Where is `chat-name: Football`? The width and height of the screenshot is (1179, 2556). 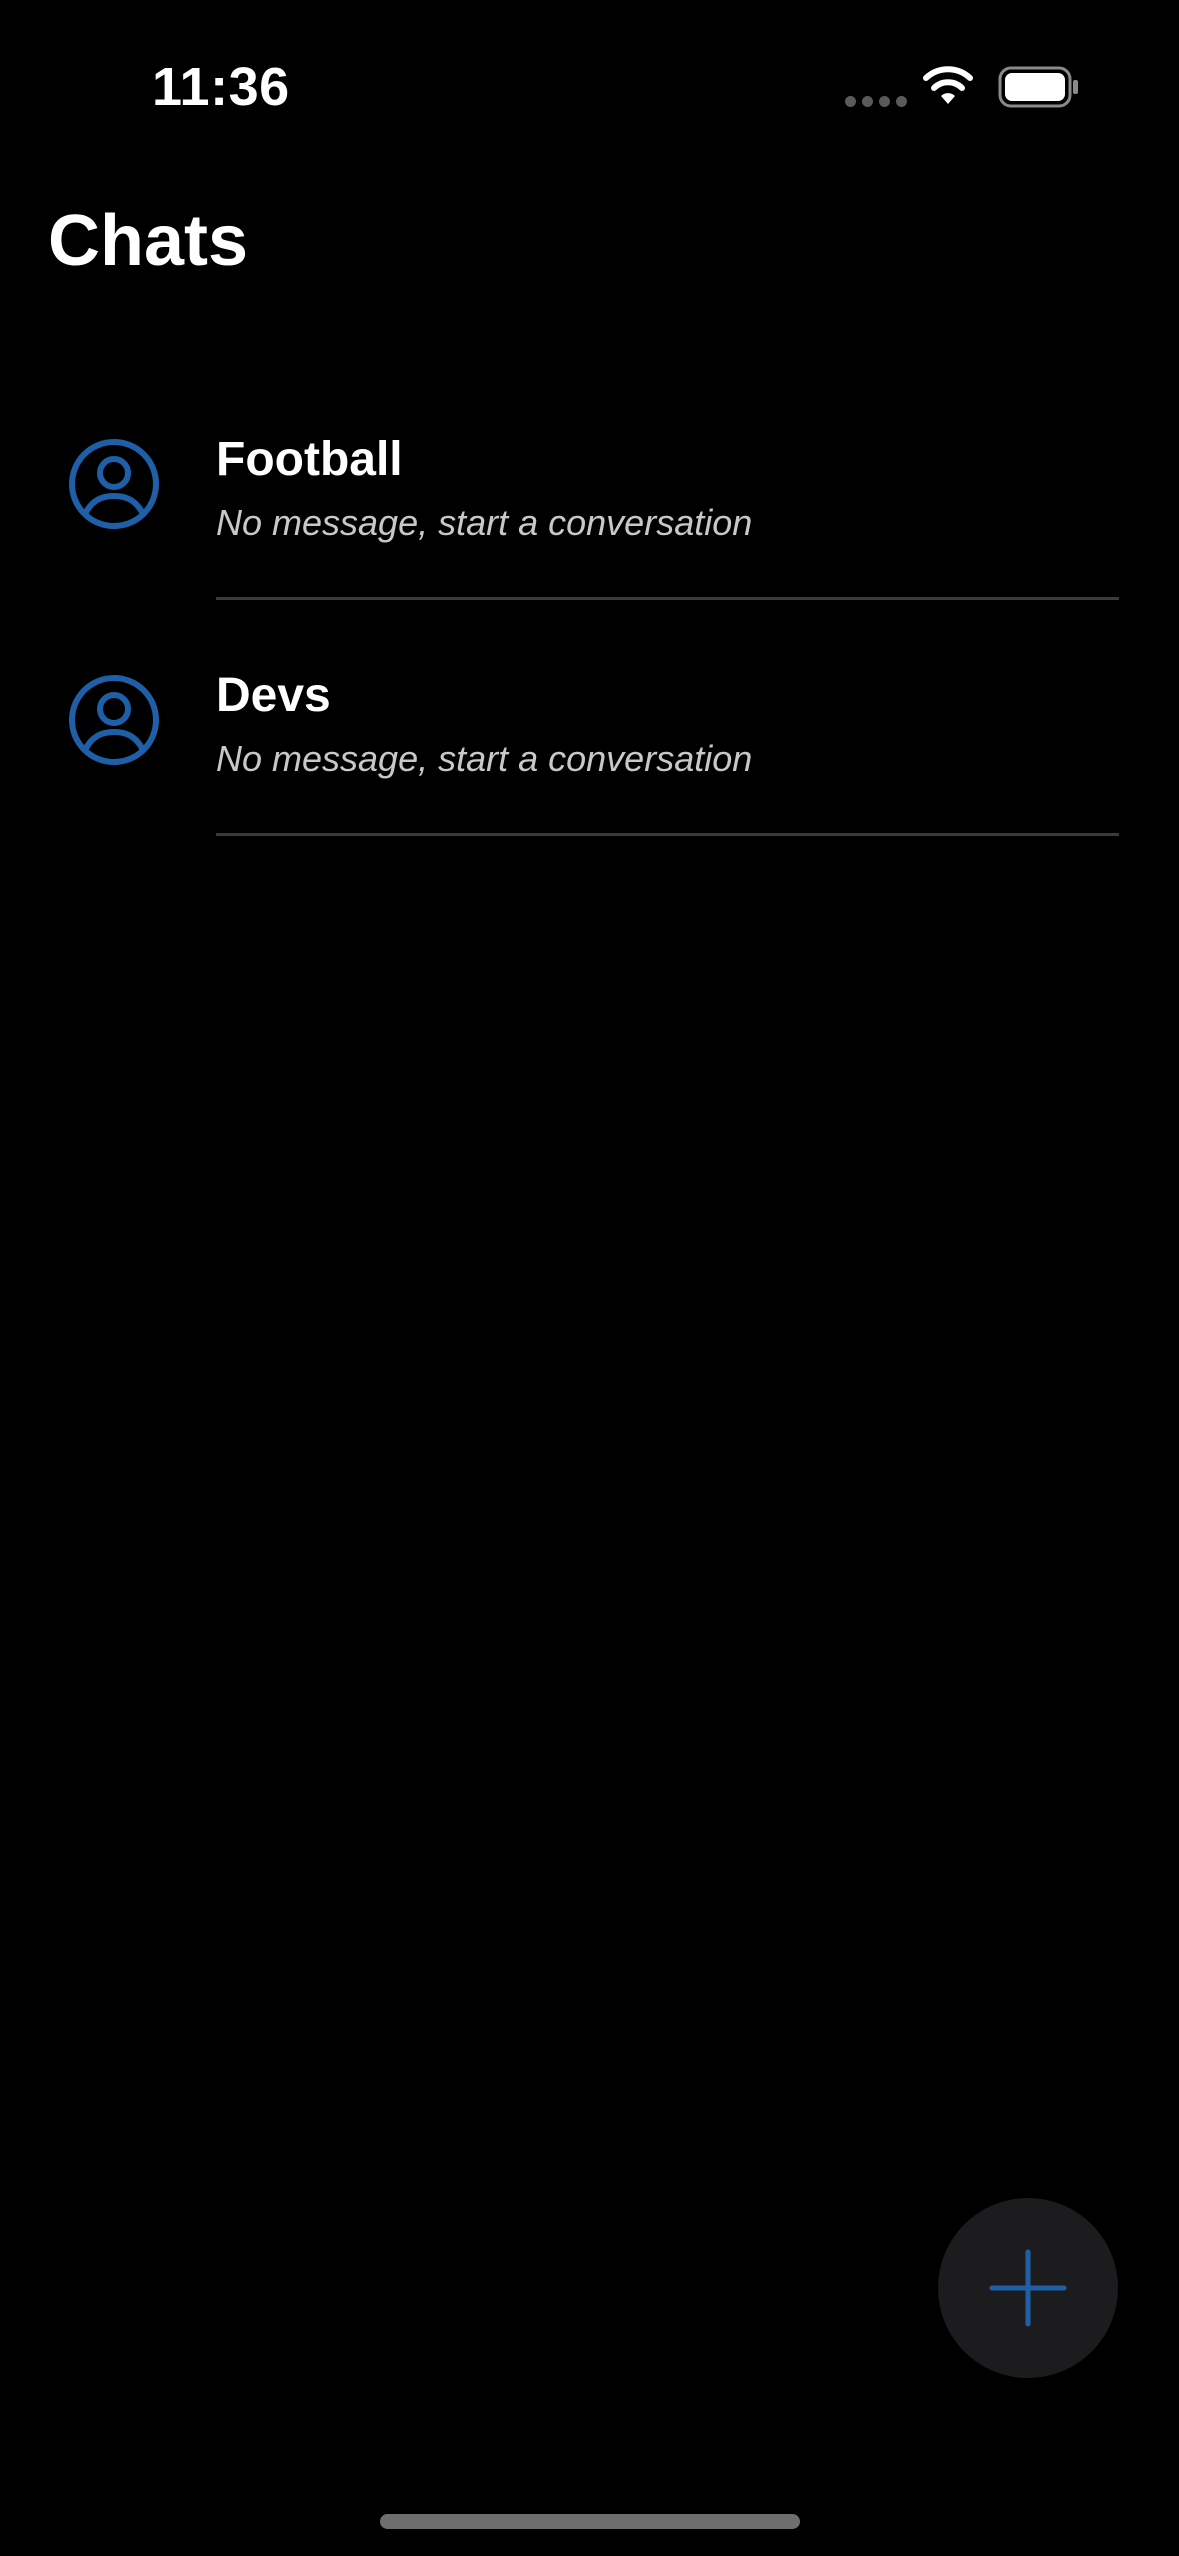 chat-name: Football is located at coordinates (309, 459).